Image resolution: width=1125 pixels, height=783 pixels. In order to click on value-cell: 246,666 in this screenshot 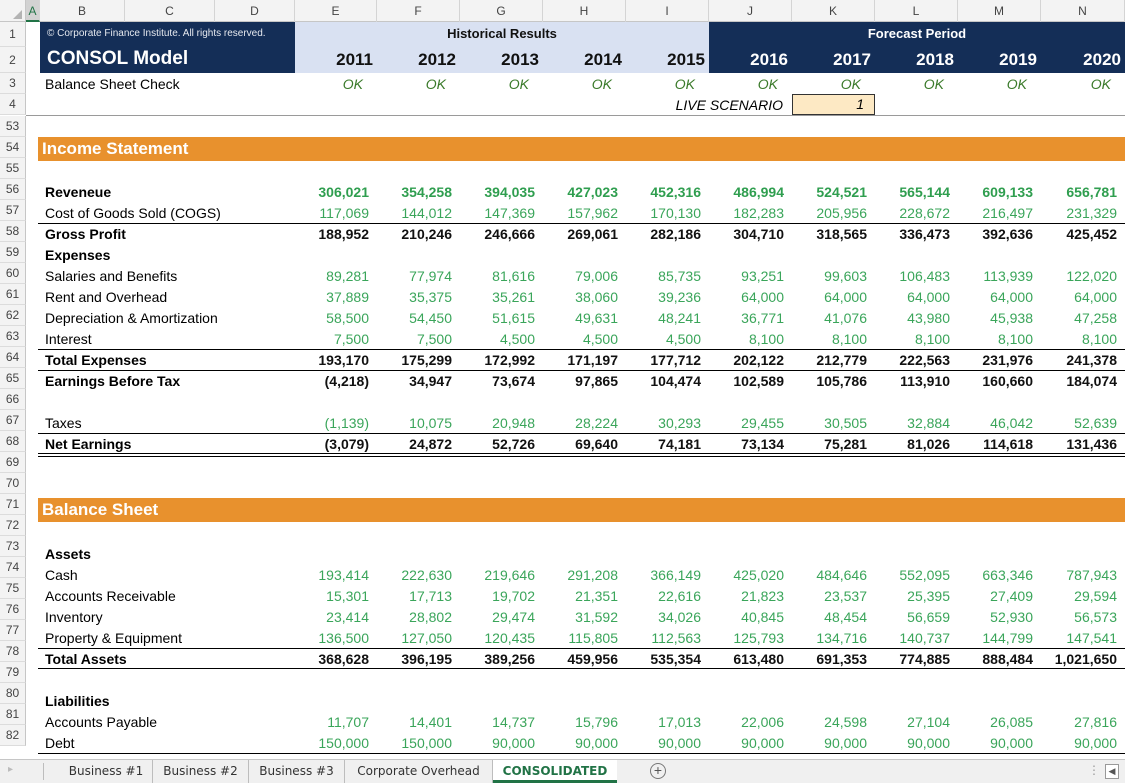, I will do `click(497, 234)`.